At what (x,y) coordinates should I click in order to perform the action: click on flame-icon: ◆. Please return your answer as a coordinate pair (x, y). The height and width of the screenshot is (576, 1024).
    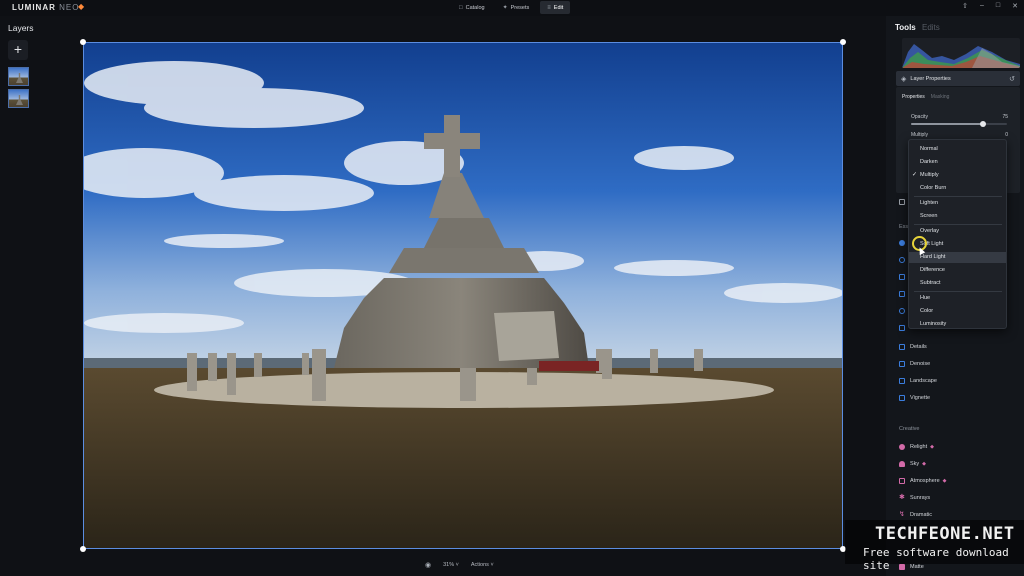
    Looking at the image, I should click on (81, 6).